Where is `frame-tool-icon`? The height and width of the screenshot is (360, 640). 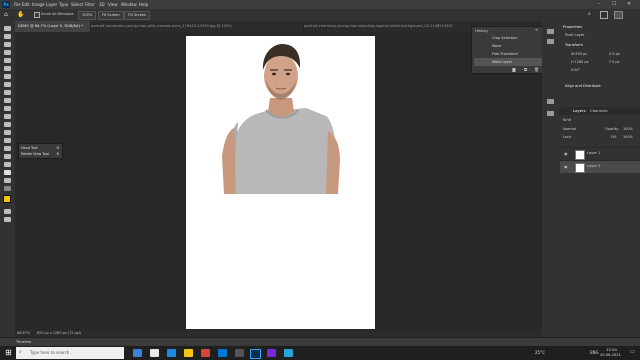 frame-tool-icon is located at coordinates (7, 68).